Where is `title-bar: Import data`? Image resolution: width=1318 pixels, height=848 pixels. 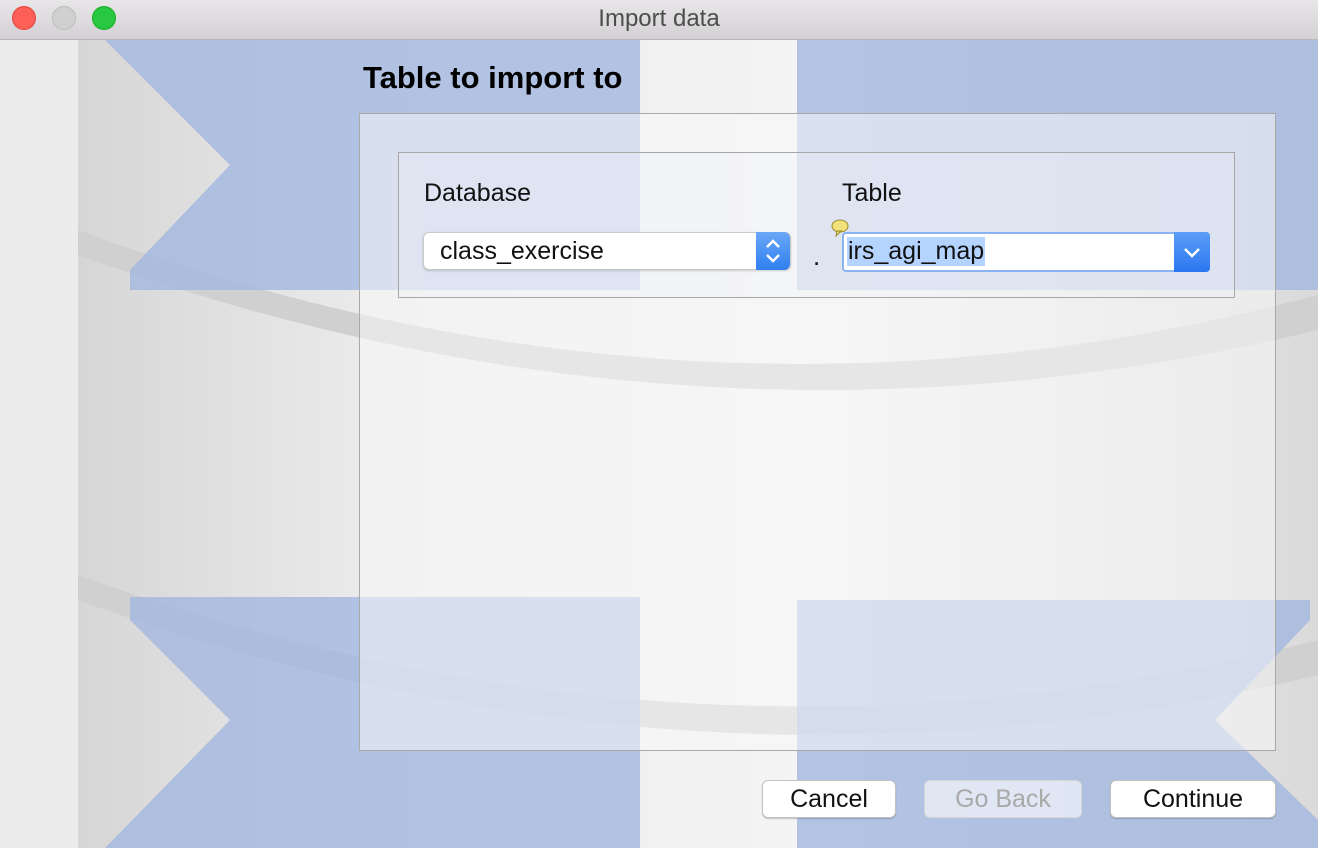 title-bar: Import data is located at coordinates (659, 20).